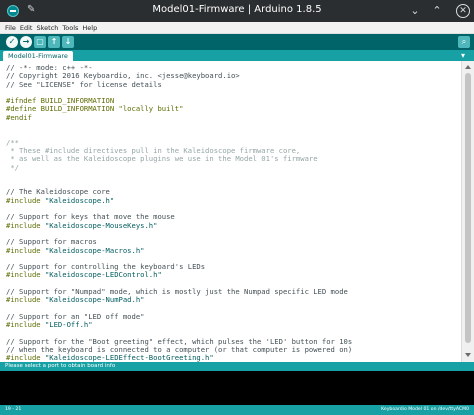 This screenshot has height=415, width=474. I want to click on arrow-up-icon: ↑, so click(54, 41).